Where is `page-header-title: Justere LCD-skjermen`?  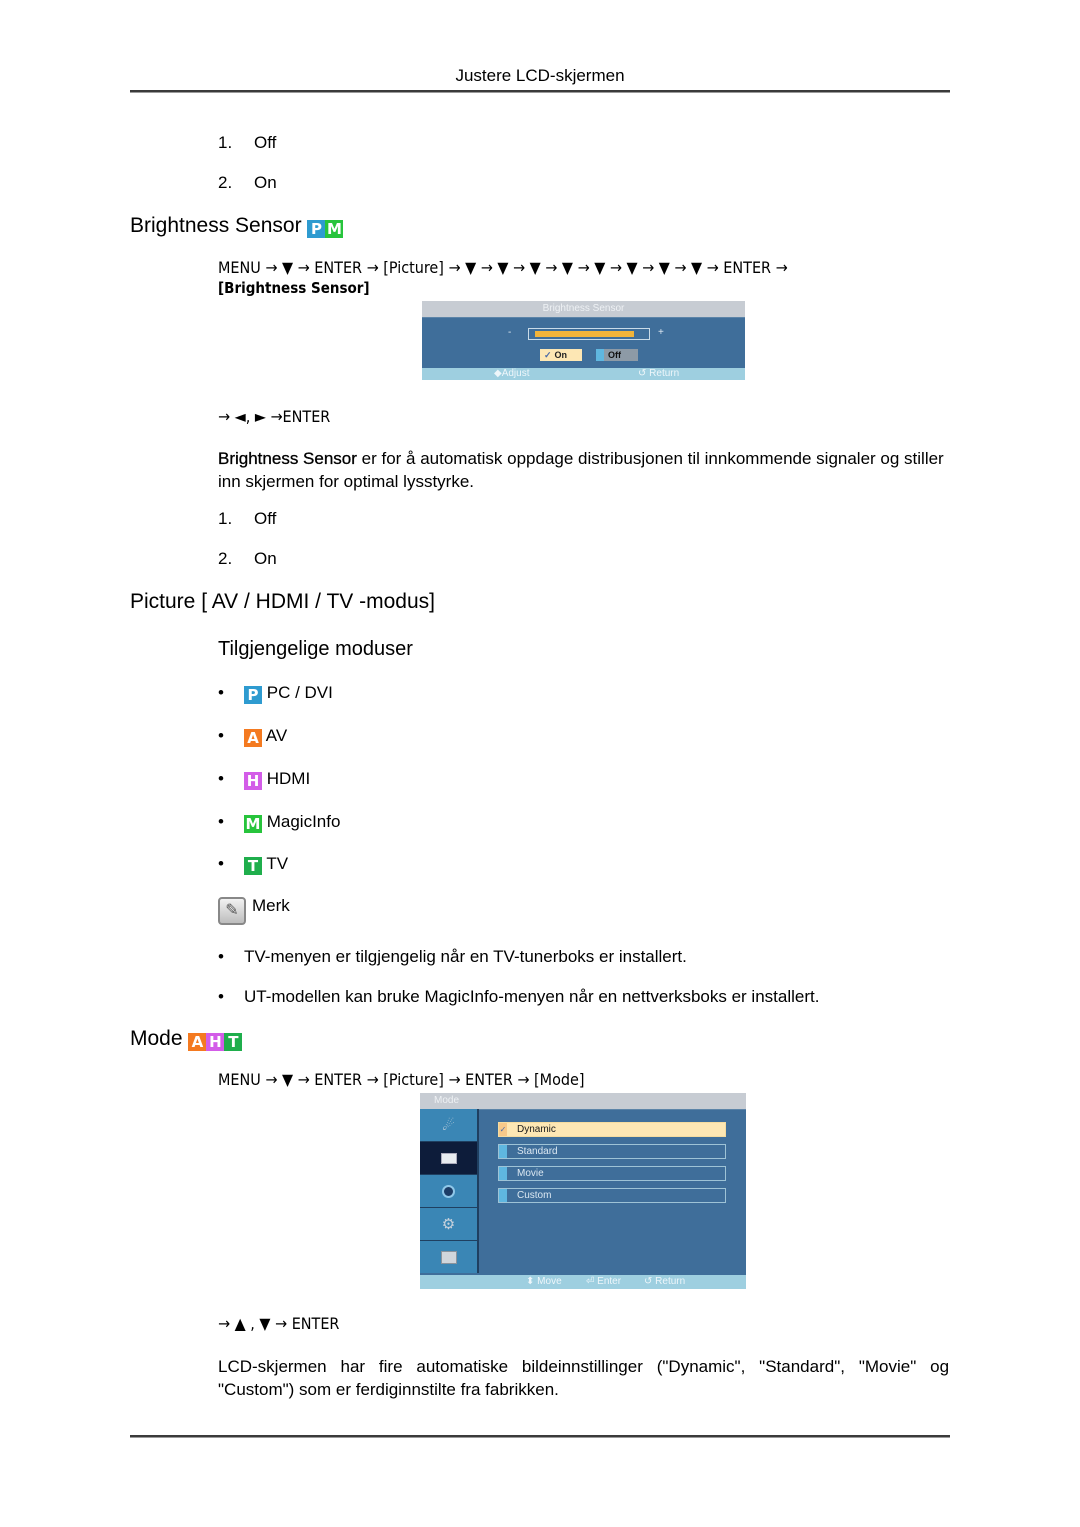
page-header-title: Justere LCD-skjermen is located at coordinates (540, 75).